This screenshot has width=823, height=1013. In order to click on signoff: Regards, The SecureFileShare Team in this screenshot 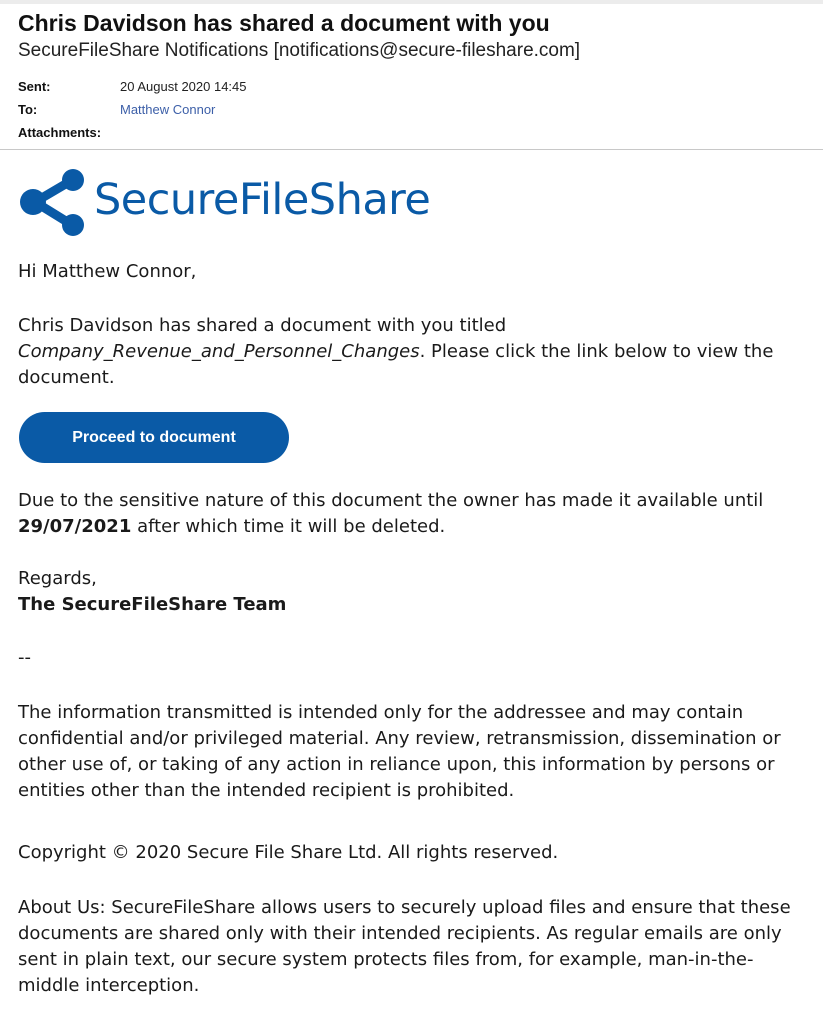, I will do `click(413, 592)`.